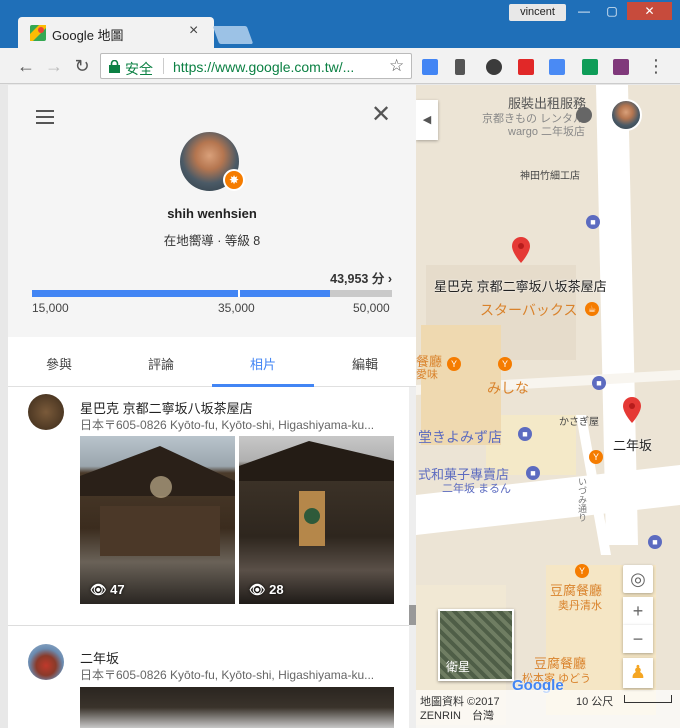 This screenshot has height=728, width=680. Describe the element at coordinates (593, 222) in the screenshot. I see `shopping-poi-icon: ■` at that location.